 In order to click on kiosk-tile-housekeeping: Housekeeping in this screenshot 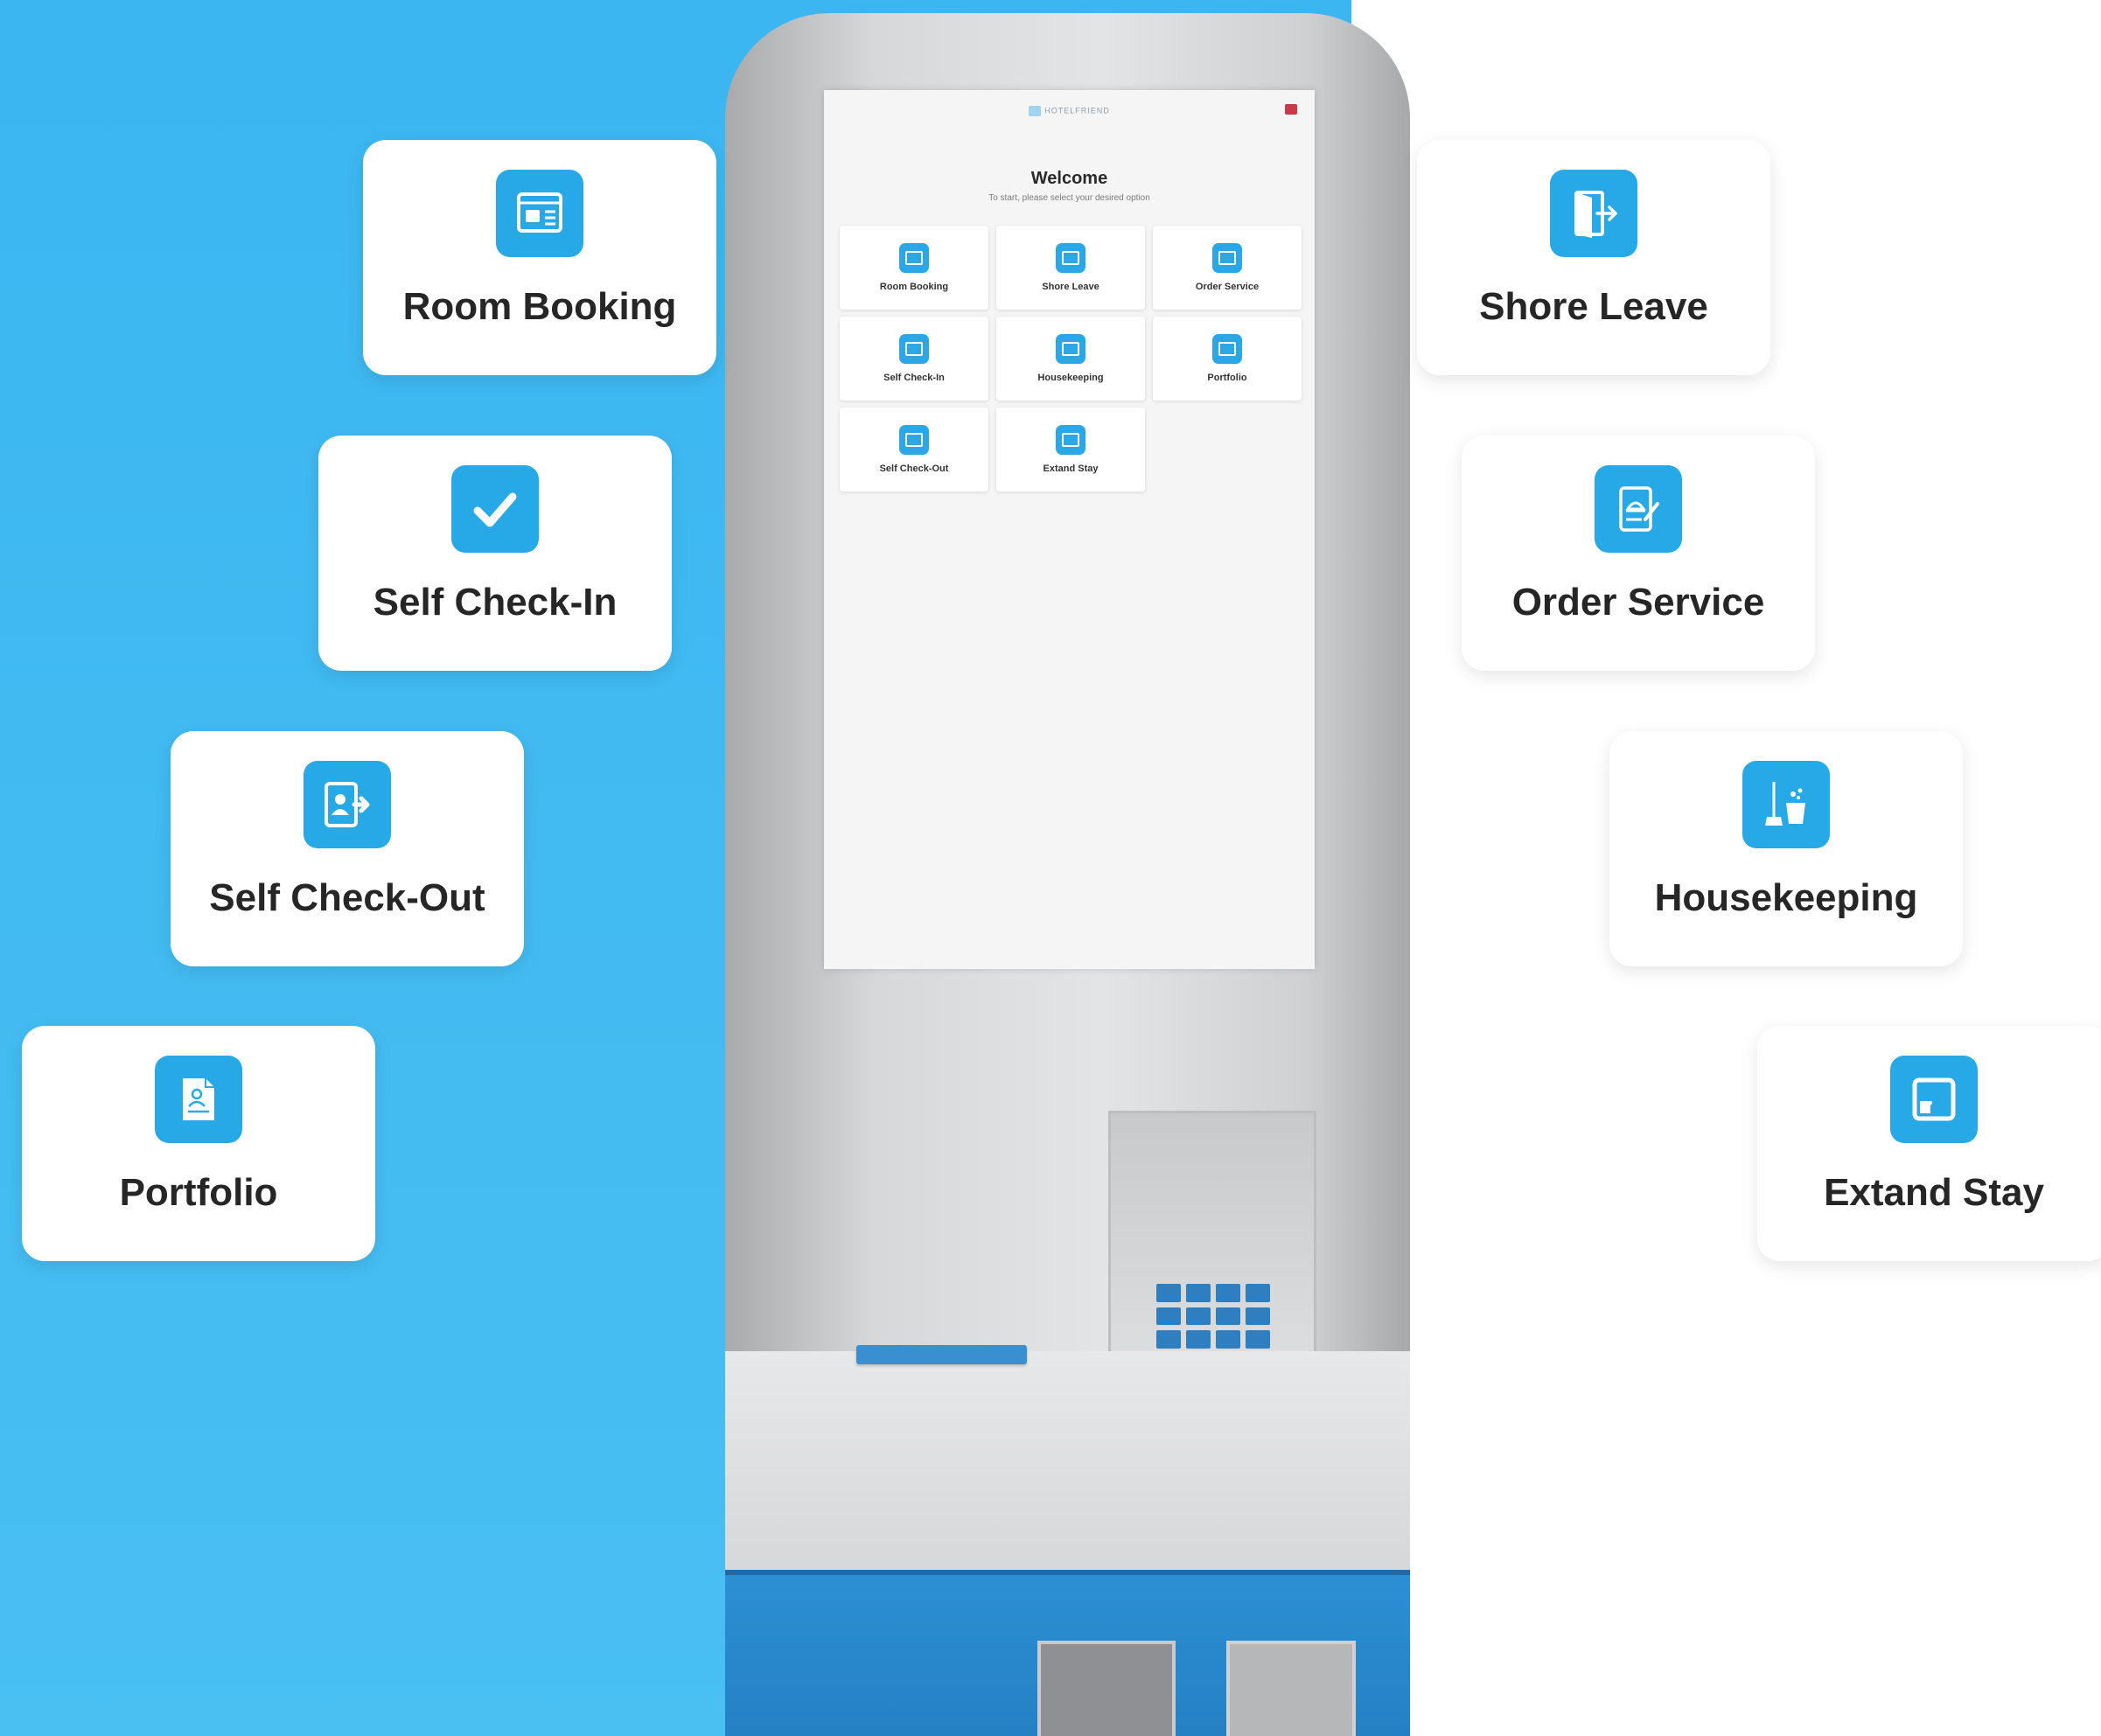, I will do `click(1071, 359)`.